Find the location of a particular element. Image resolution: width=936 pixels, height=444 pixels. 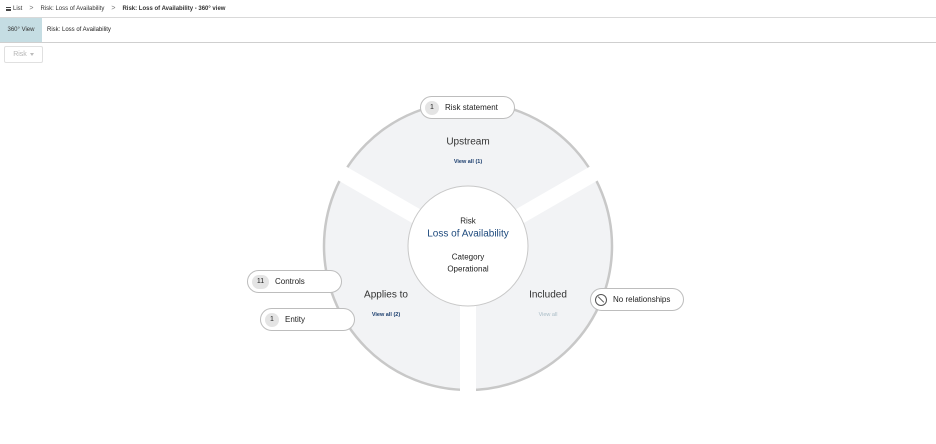

controls-pill: 11 Controls is located at coordinates (294, 281).